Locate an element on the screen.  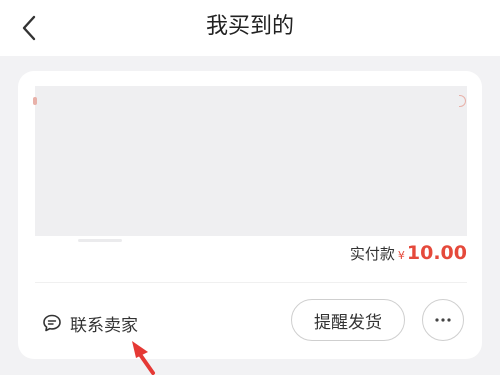
divider is located at coordinates (251, 282).